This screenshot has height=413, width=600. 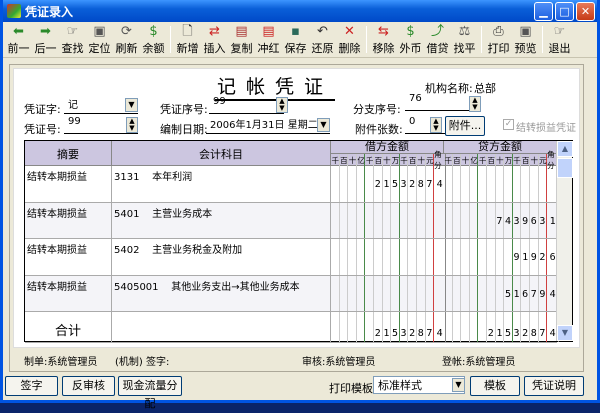 What do you see at coordinates (187, 39) in the screenshot?
I see `toolbar-button: 🗋 新增` at bounding box center [187, 39].